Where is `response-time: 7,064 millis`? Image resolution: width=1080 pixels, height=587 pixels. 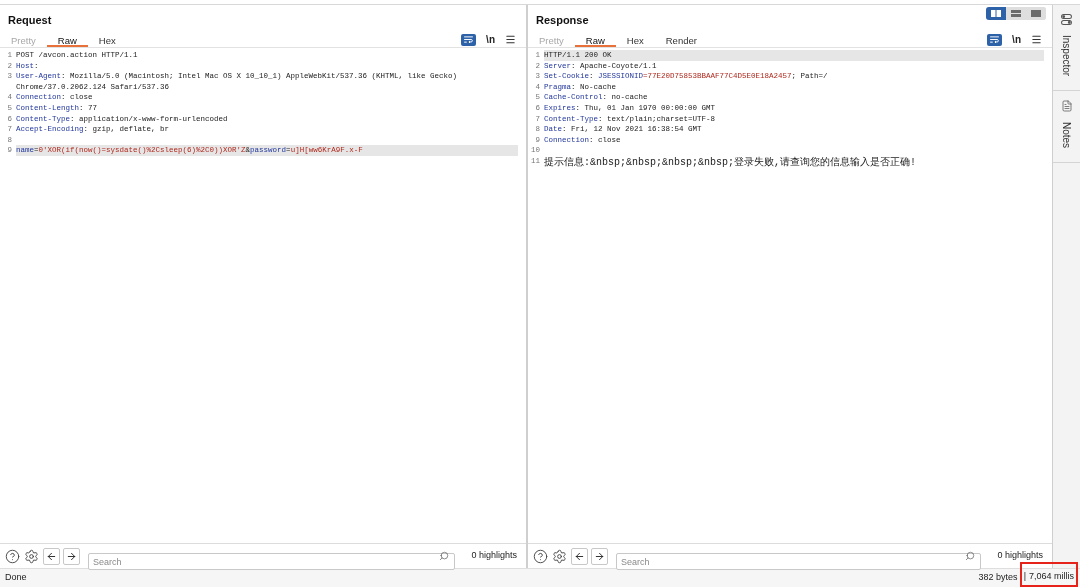
response-time: 7,064 millis is located at coordinates (1051, 577).